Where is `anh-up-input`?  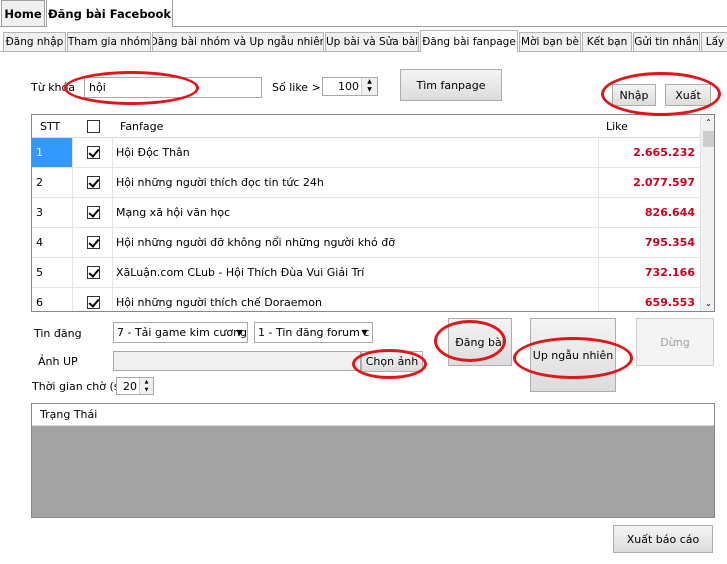 anh-up-input is located at coordinates (237, 361).